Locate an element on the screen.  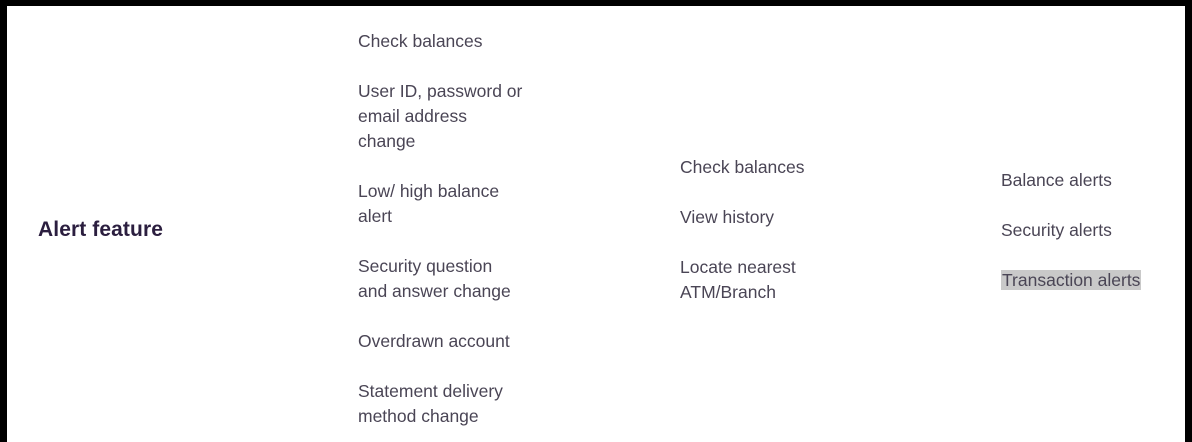
feature-item-line: Security question is located at coordinates (425, 266).